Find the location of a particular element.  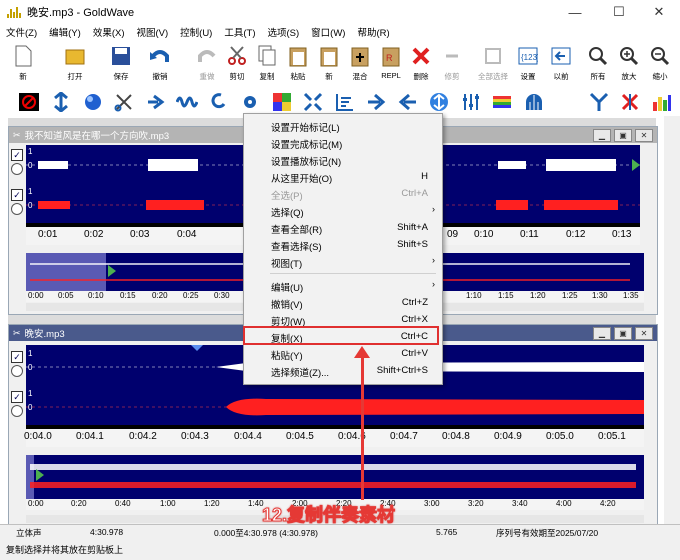

ruler-label: 0:04.5 is located at coordinates (300, 436).